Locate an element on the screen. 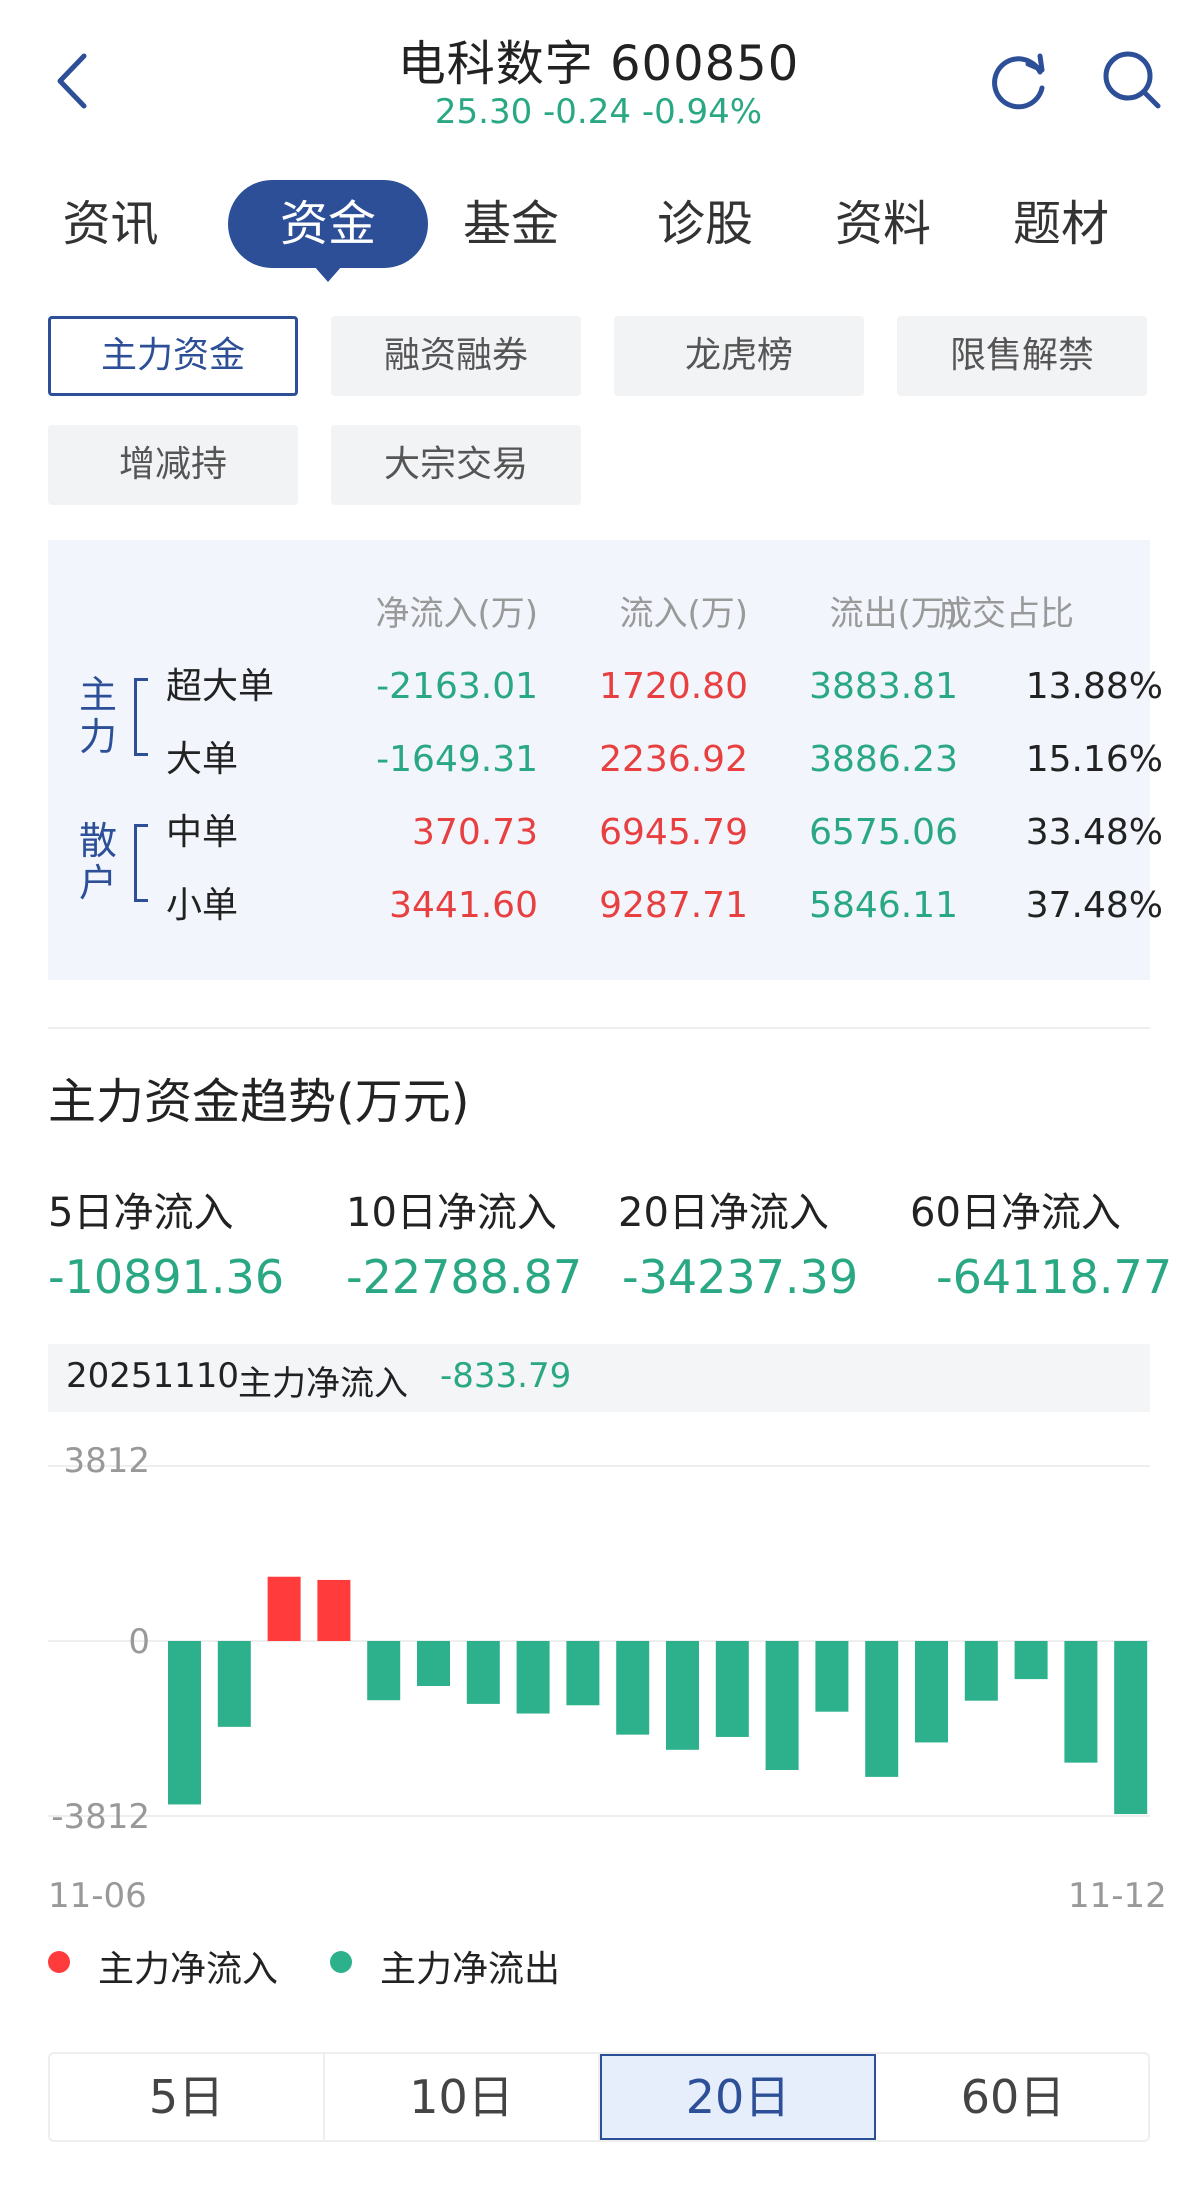 The width and height of the screenshot is (1197, 2191). tab-diagnosis: 诊股 is located at coordinates (705, 224).